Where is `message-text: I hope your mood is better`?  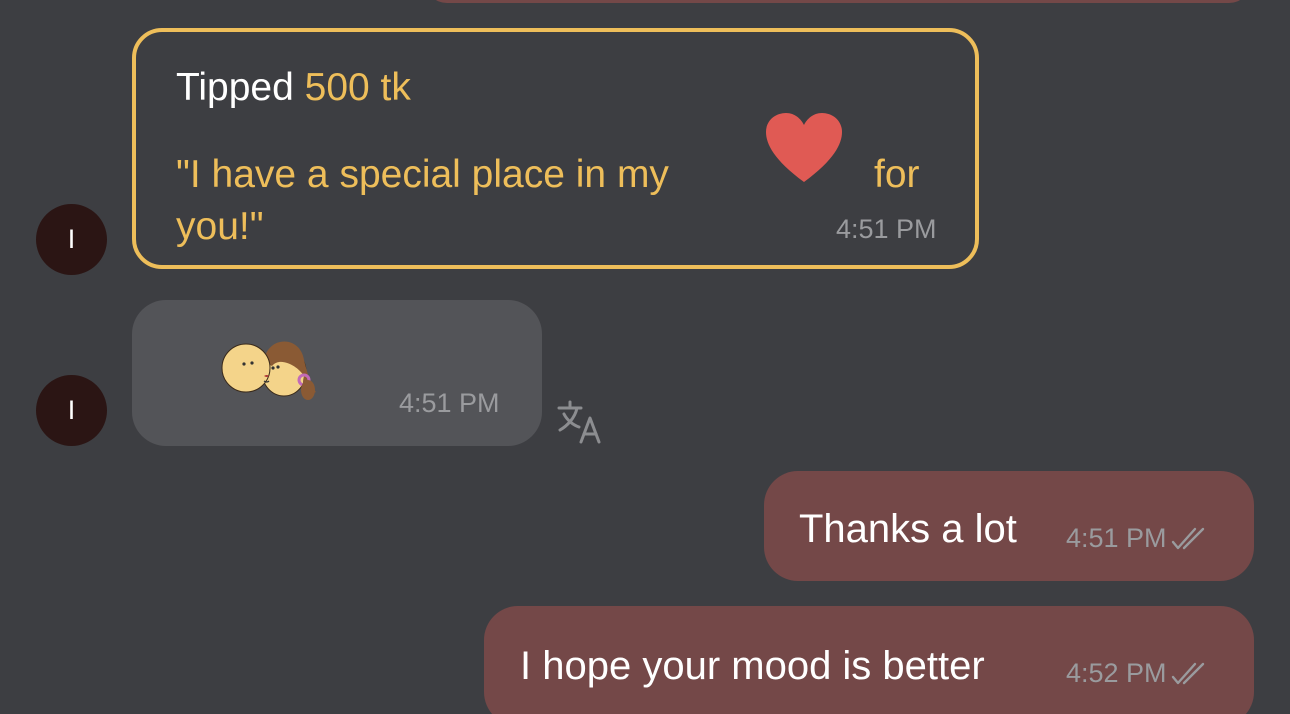 message-text: I hope your mood is better is located at coordinates (752, 666).